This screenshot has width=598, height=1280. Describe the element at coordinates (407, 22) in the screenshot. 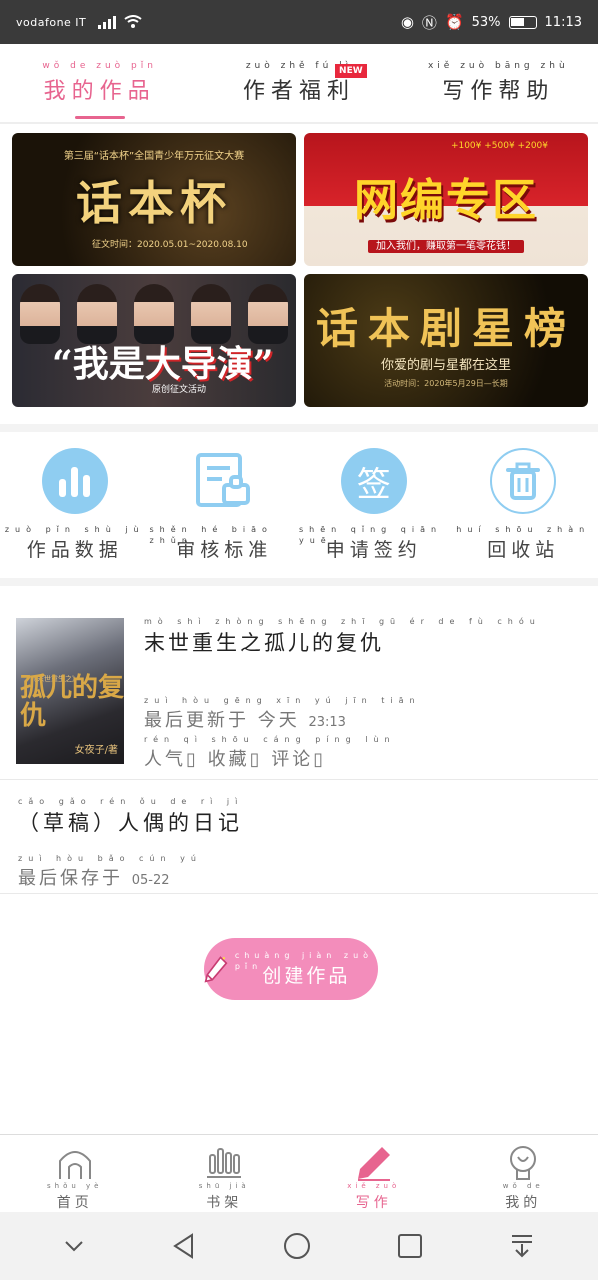

I see `eye-icon: ◉` at that location.